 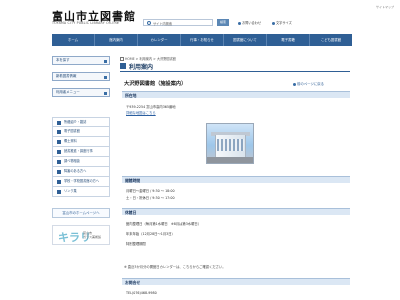 I want to click on nav-about: 図書館について, so click(x=245, y=40).